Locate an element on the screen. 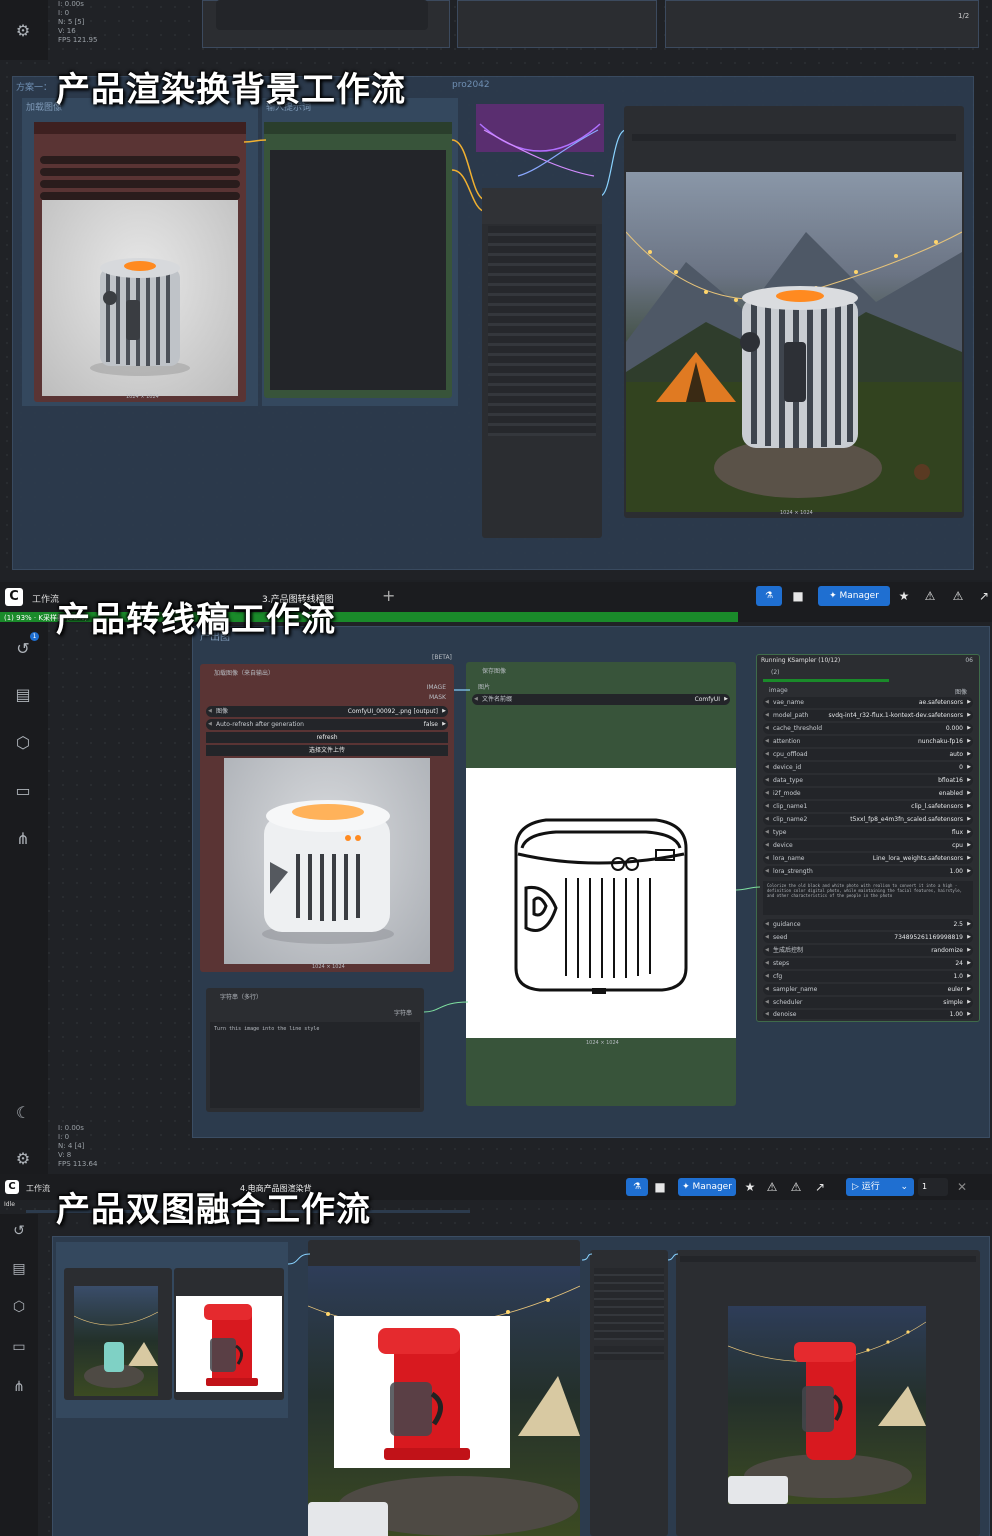 Image resolution: width=992 pixels, height=1536 pixels. sampler-header is located at coordinates (542, 206).